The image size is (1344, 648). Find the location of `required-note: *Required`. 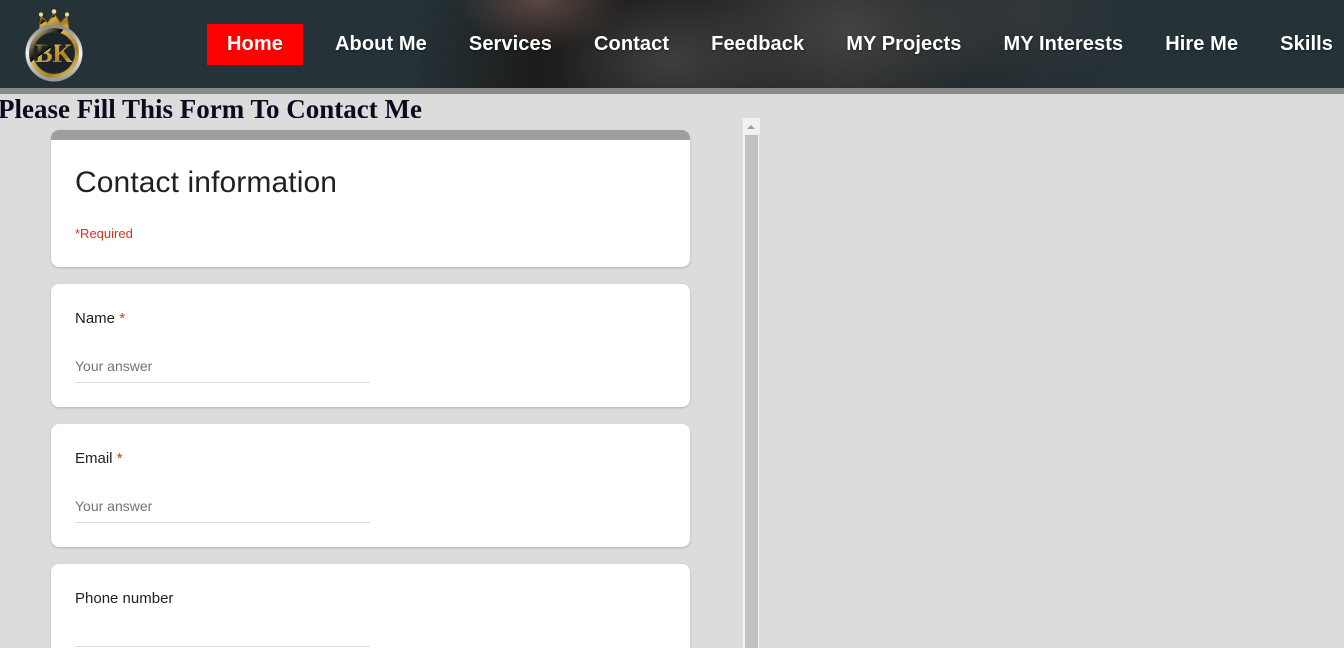

required-note: *Required is located at coordinates (104, 233).